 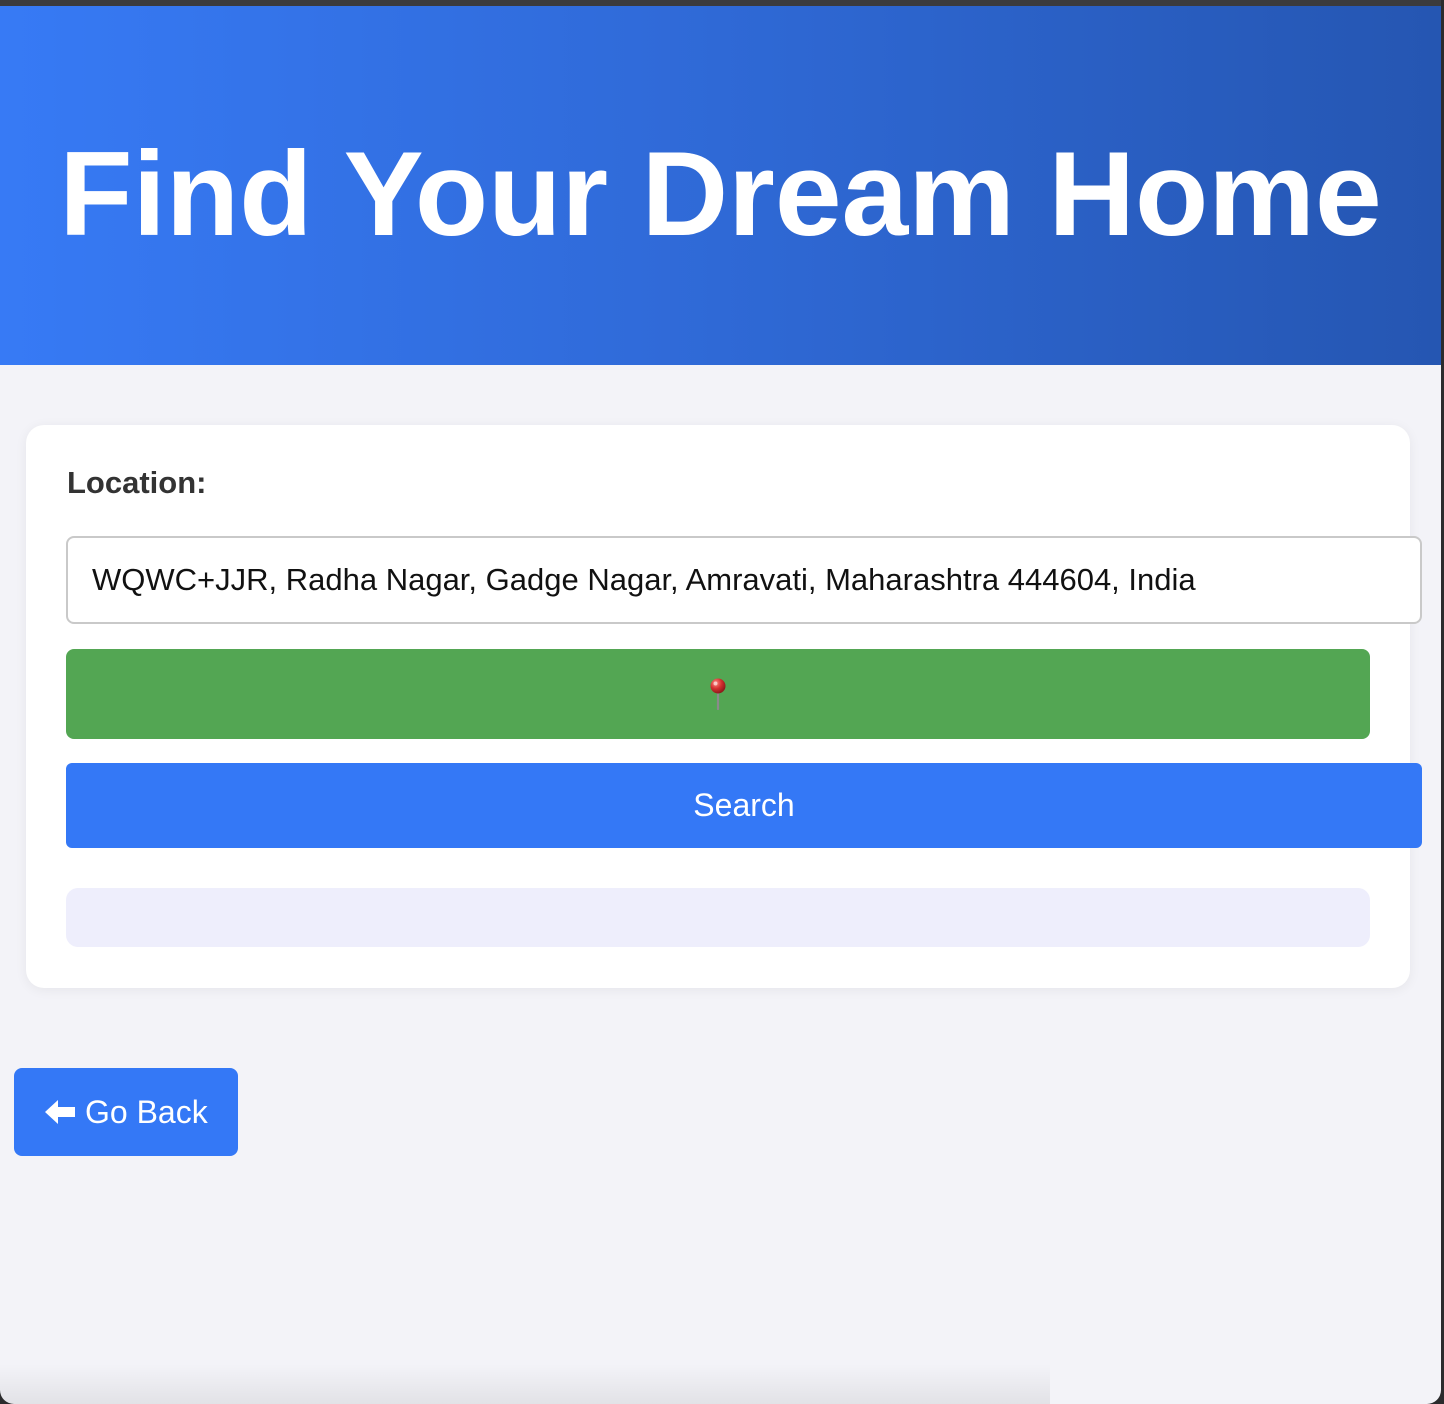 I want to click on location-input, so click(x=744, y=580).